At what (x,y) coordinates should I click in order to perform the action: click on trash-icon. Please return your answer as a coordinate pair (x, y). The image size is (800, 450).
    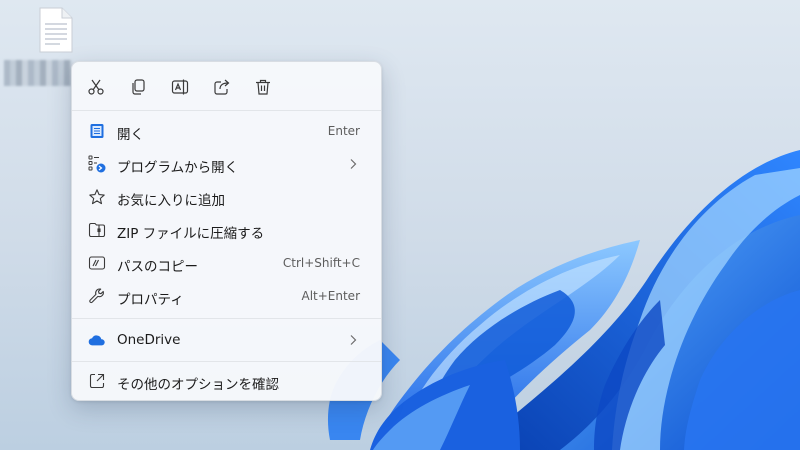
    Looking at the image, I should click on (263, 87).